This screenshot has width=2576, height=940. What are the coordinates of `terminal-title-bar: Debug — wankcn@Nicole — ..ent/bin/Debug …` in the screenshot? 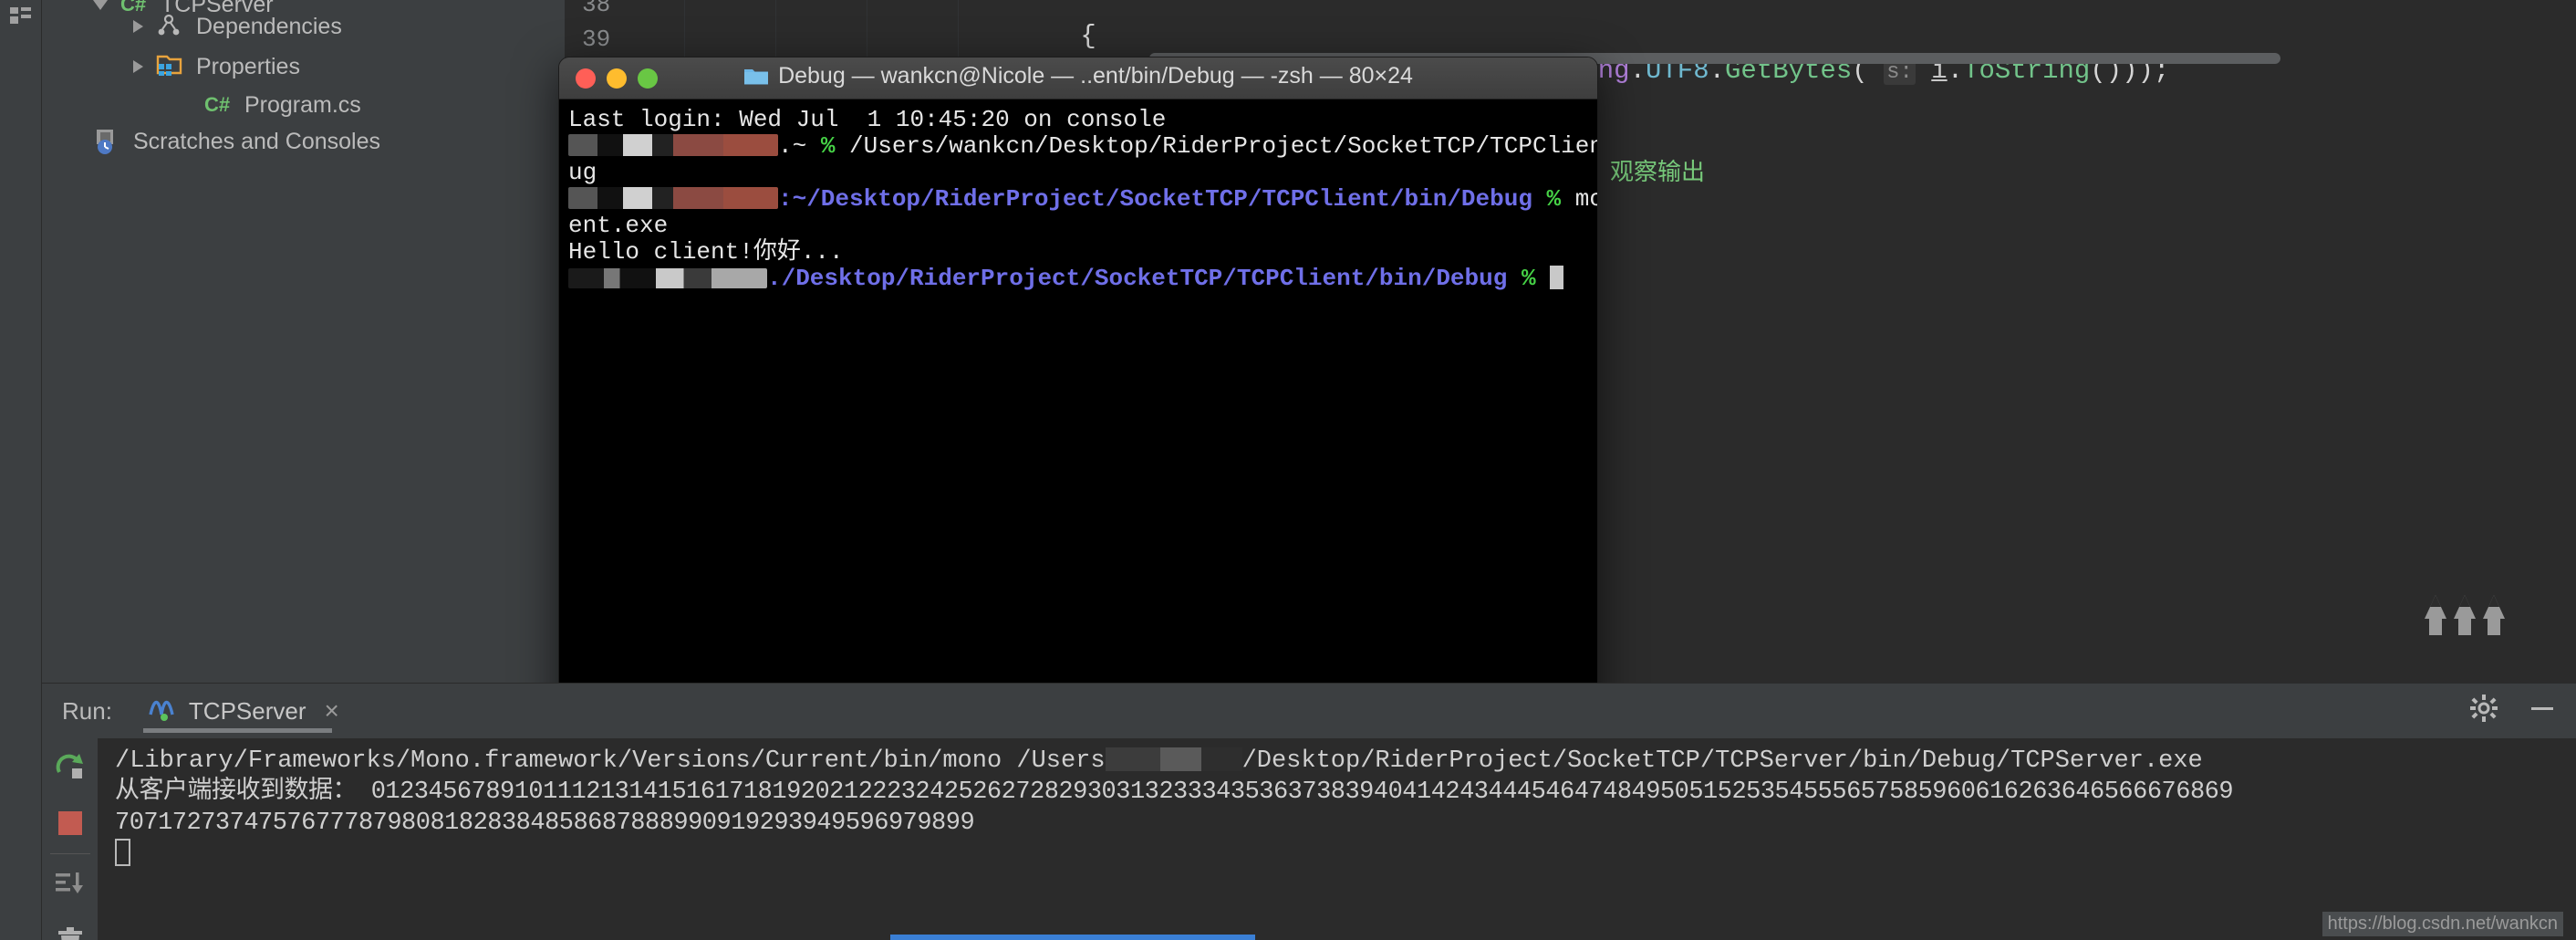 It's located at (1078, 78).